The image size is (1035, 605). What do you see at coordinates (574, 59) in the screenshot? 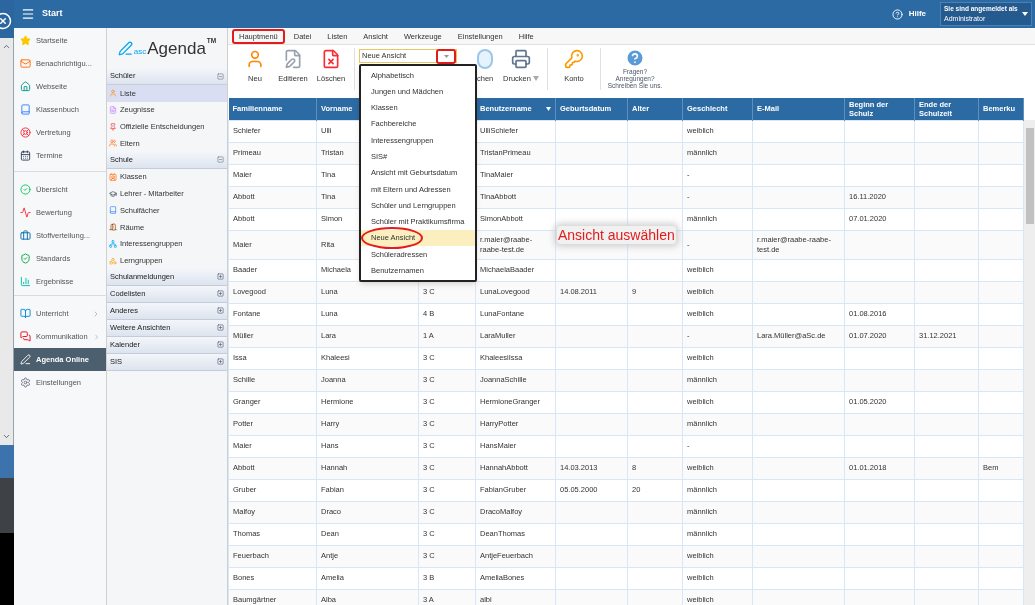
I see `key-icon` at bounding box center [574, 59].